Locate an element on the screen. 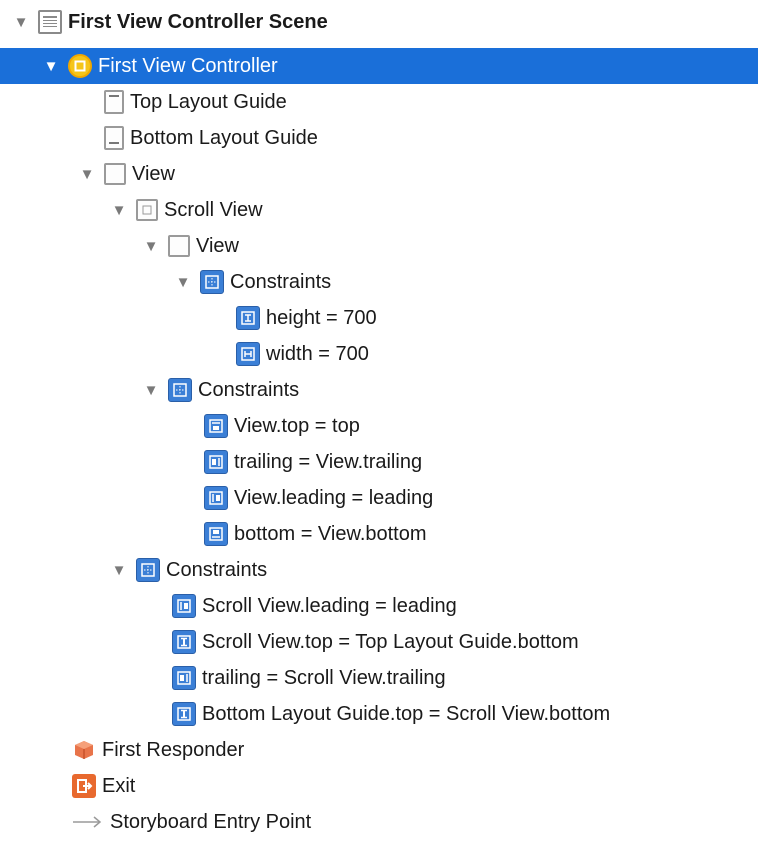 This screenshot has height=844, width=758. exit-icon is located at coordinates (84, 786).